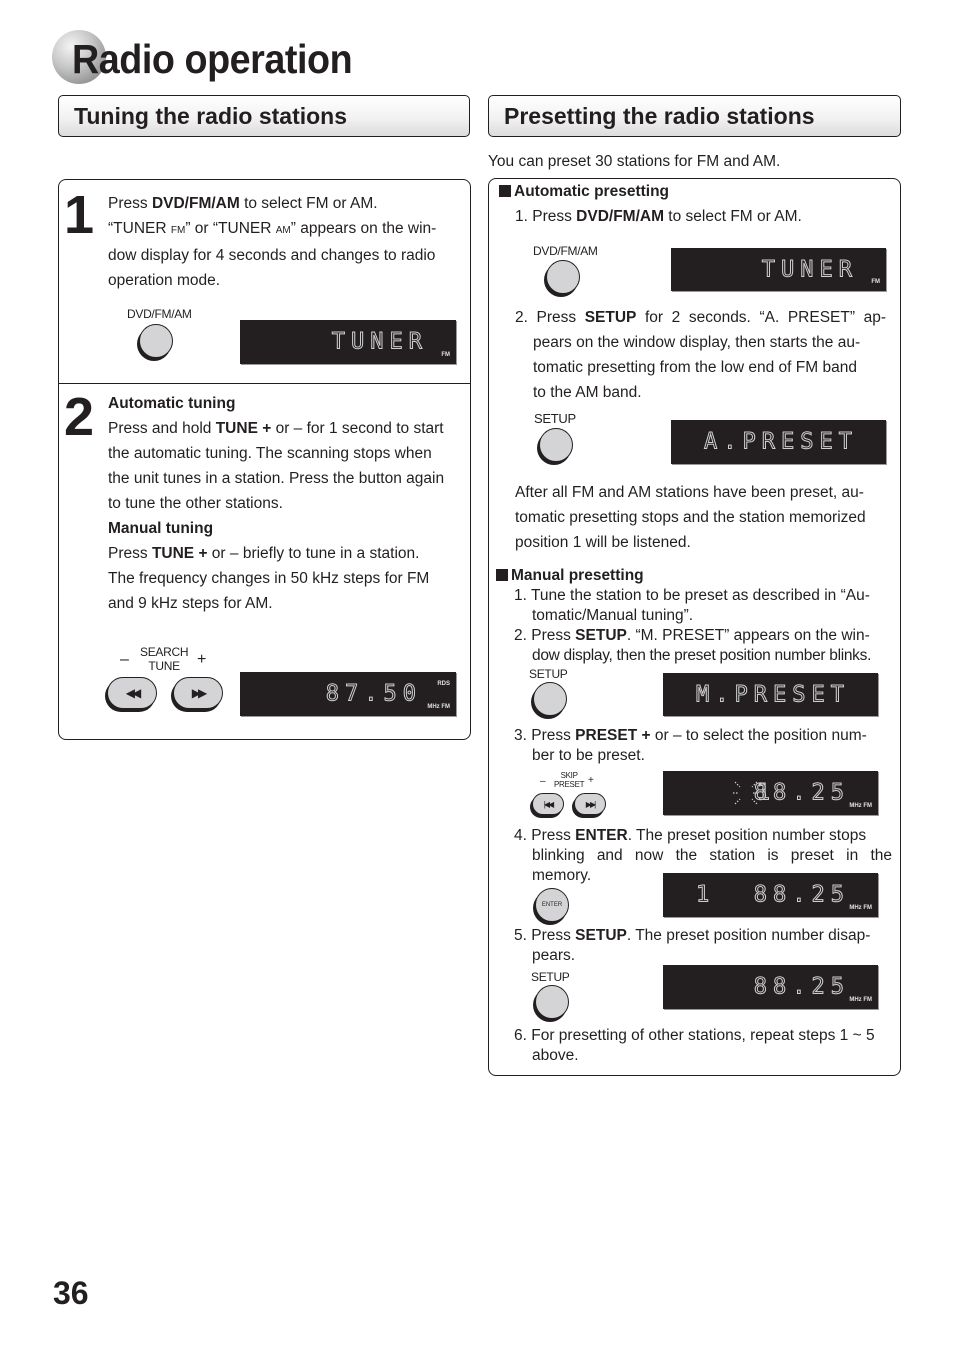  I want to click on step-number: 2, so click(79, 417).